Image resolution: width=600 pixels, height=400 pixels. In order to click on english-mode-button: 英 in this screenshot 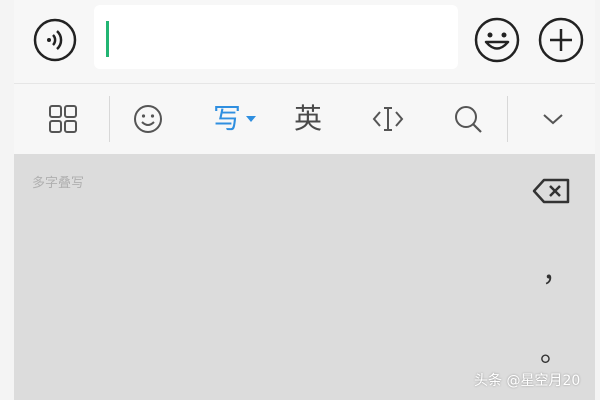, I will do `click(308, 119)`.